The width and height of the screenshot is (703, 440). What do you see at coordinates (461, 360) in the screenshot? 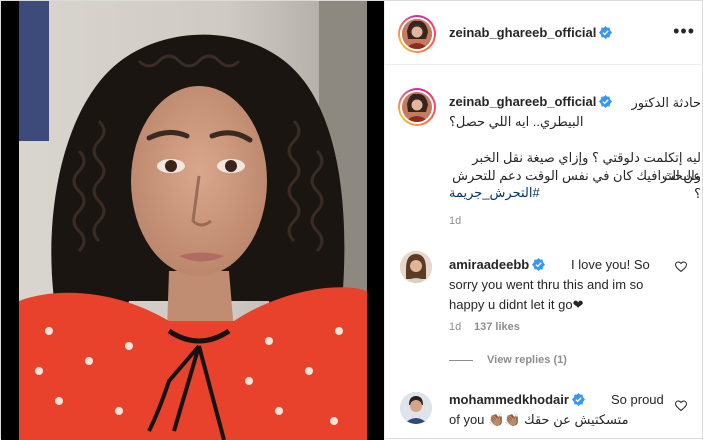
I see `replies-divider-line` at bounding box center [461, 360].